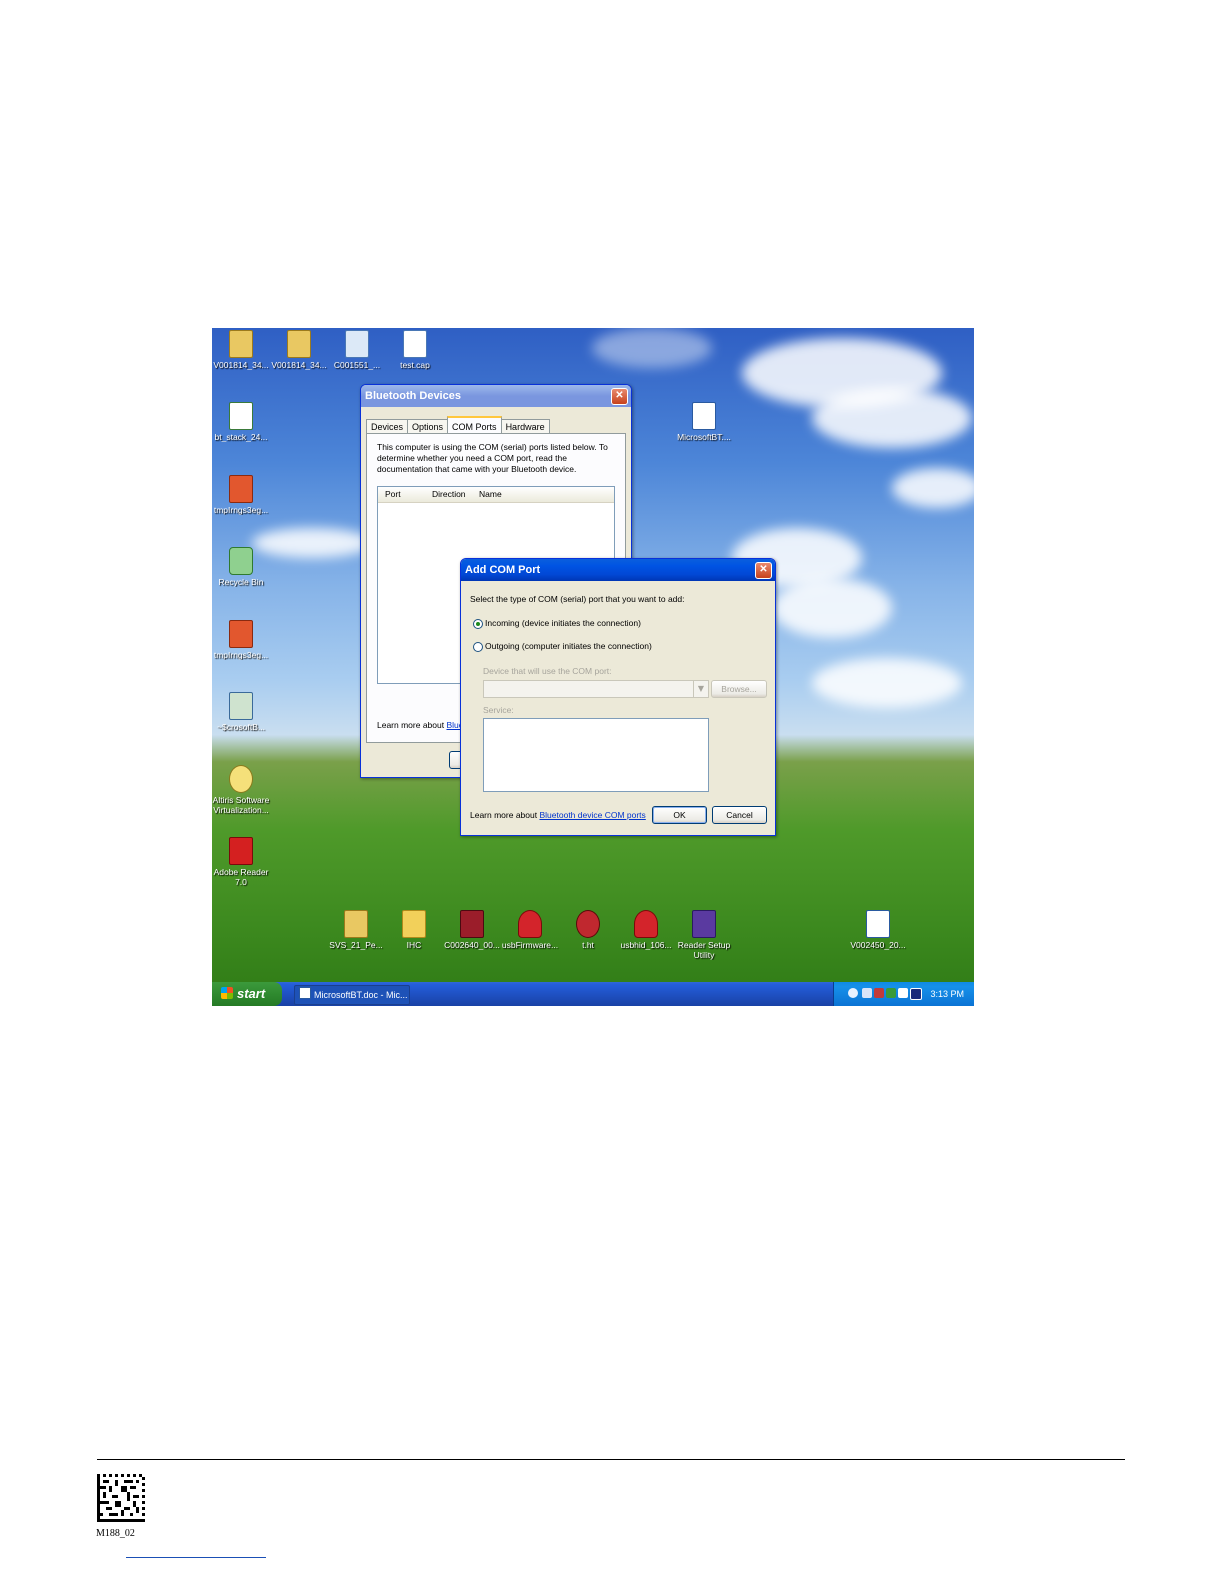 This screenshot has width=1224, height=1584. I want to click on footer-rule, so click(611, 1459).